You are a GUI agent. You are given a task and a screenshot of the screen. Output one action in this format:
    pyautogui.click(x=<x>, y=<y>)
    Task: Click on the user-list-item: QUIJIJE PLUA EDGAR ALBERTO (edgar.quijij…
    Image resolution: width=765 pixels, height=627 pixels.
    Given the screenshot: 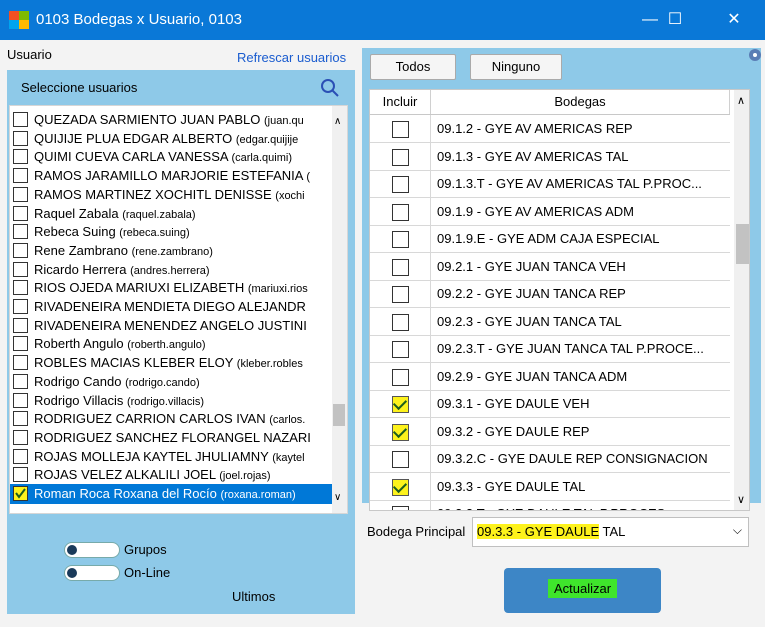 What is the action you would take?
    pyautogui.click(x=171, y=139)
    